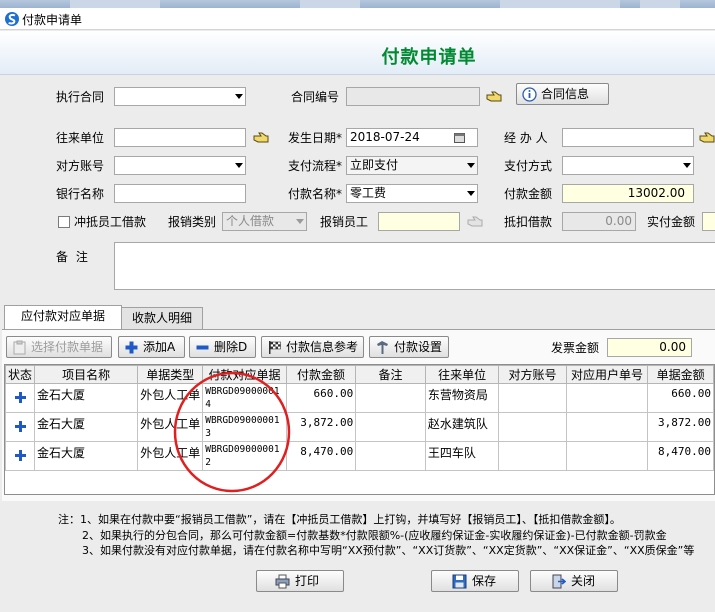  Describe the element at coordinates (300, 581) in the screenshot. I see `print-button: 打印` at that location.